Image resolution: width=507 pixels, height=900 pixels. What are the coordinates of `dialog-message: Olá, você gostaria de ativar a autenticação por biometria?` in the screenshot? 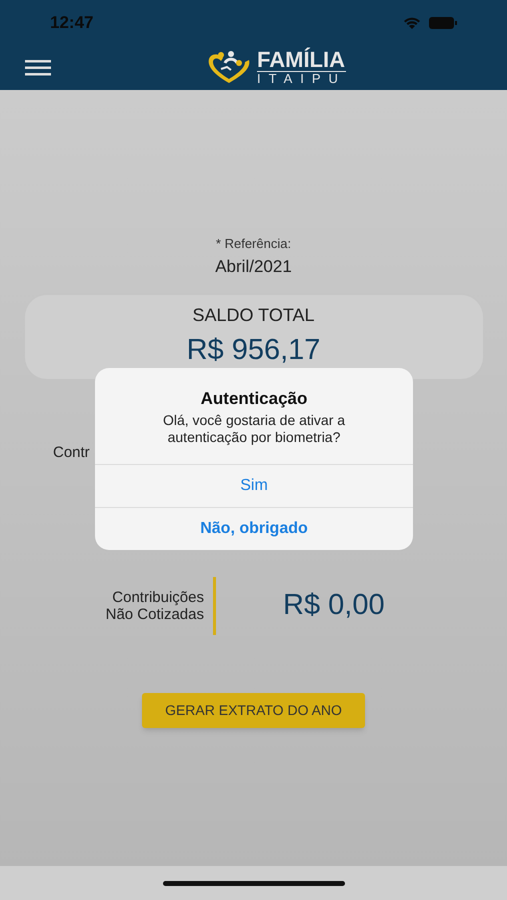 It's located at (254, 429).